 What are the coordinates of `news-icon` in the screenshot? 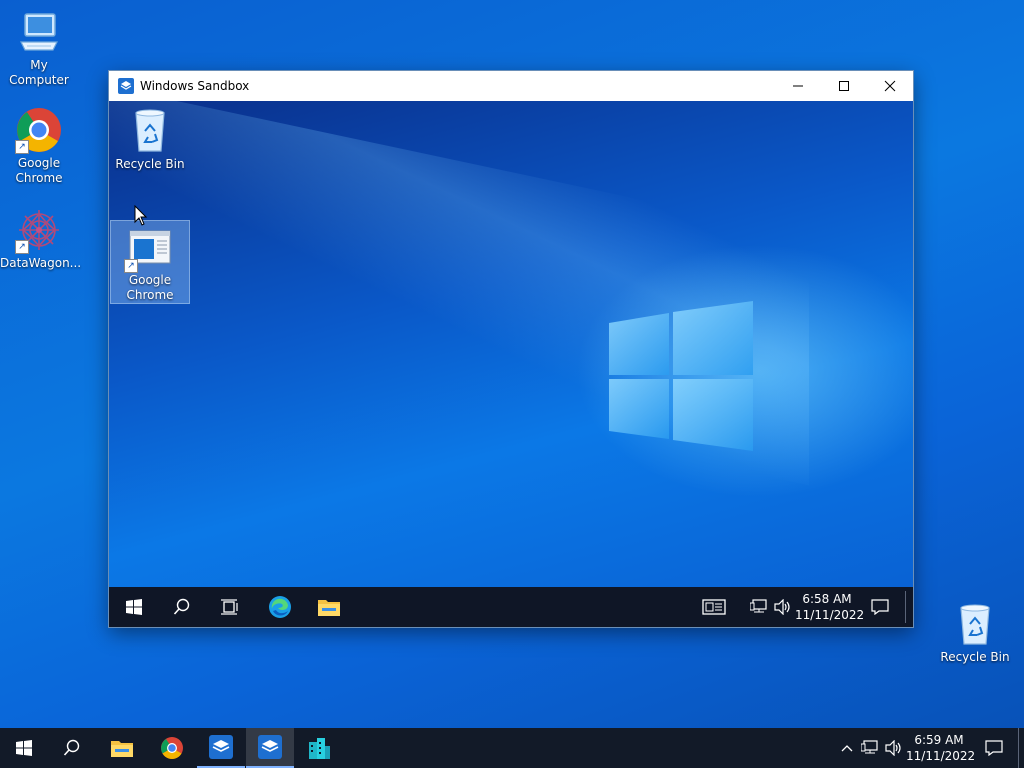 It's located at (714, 607).